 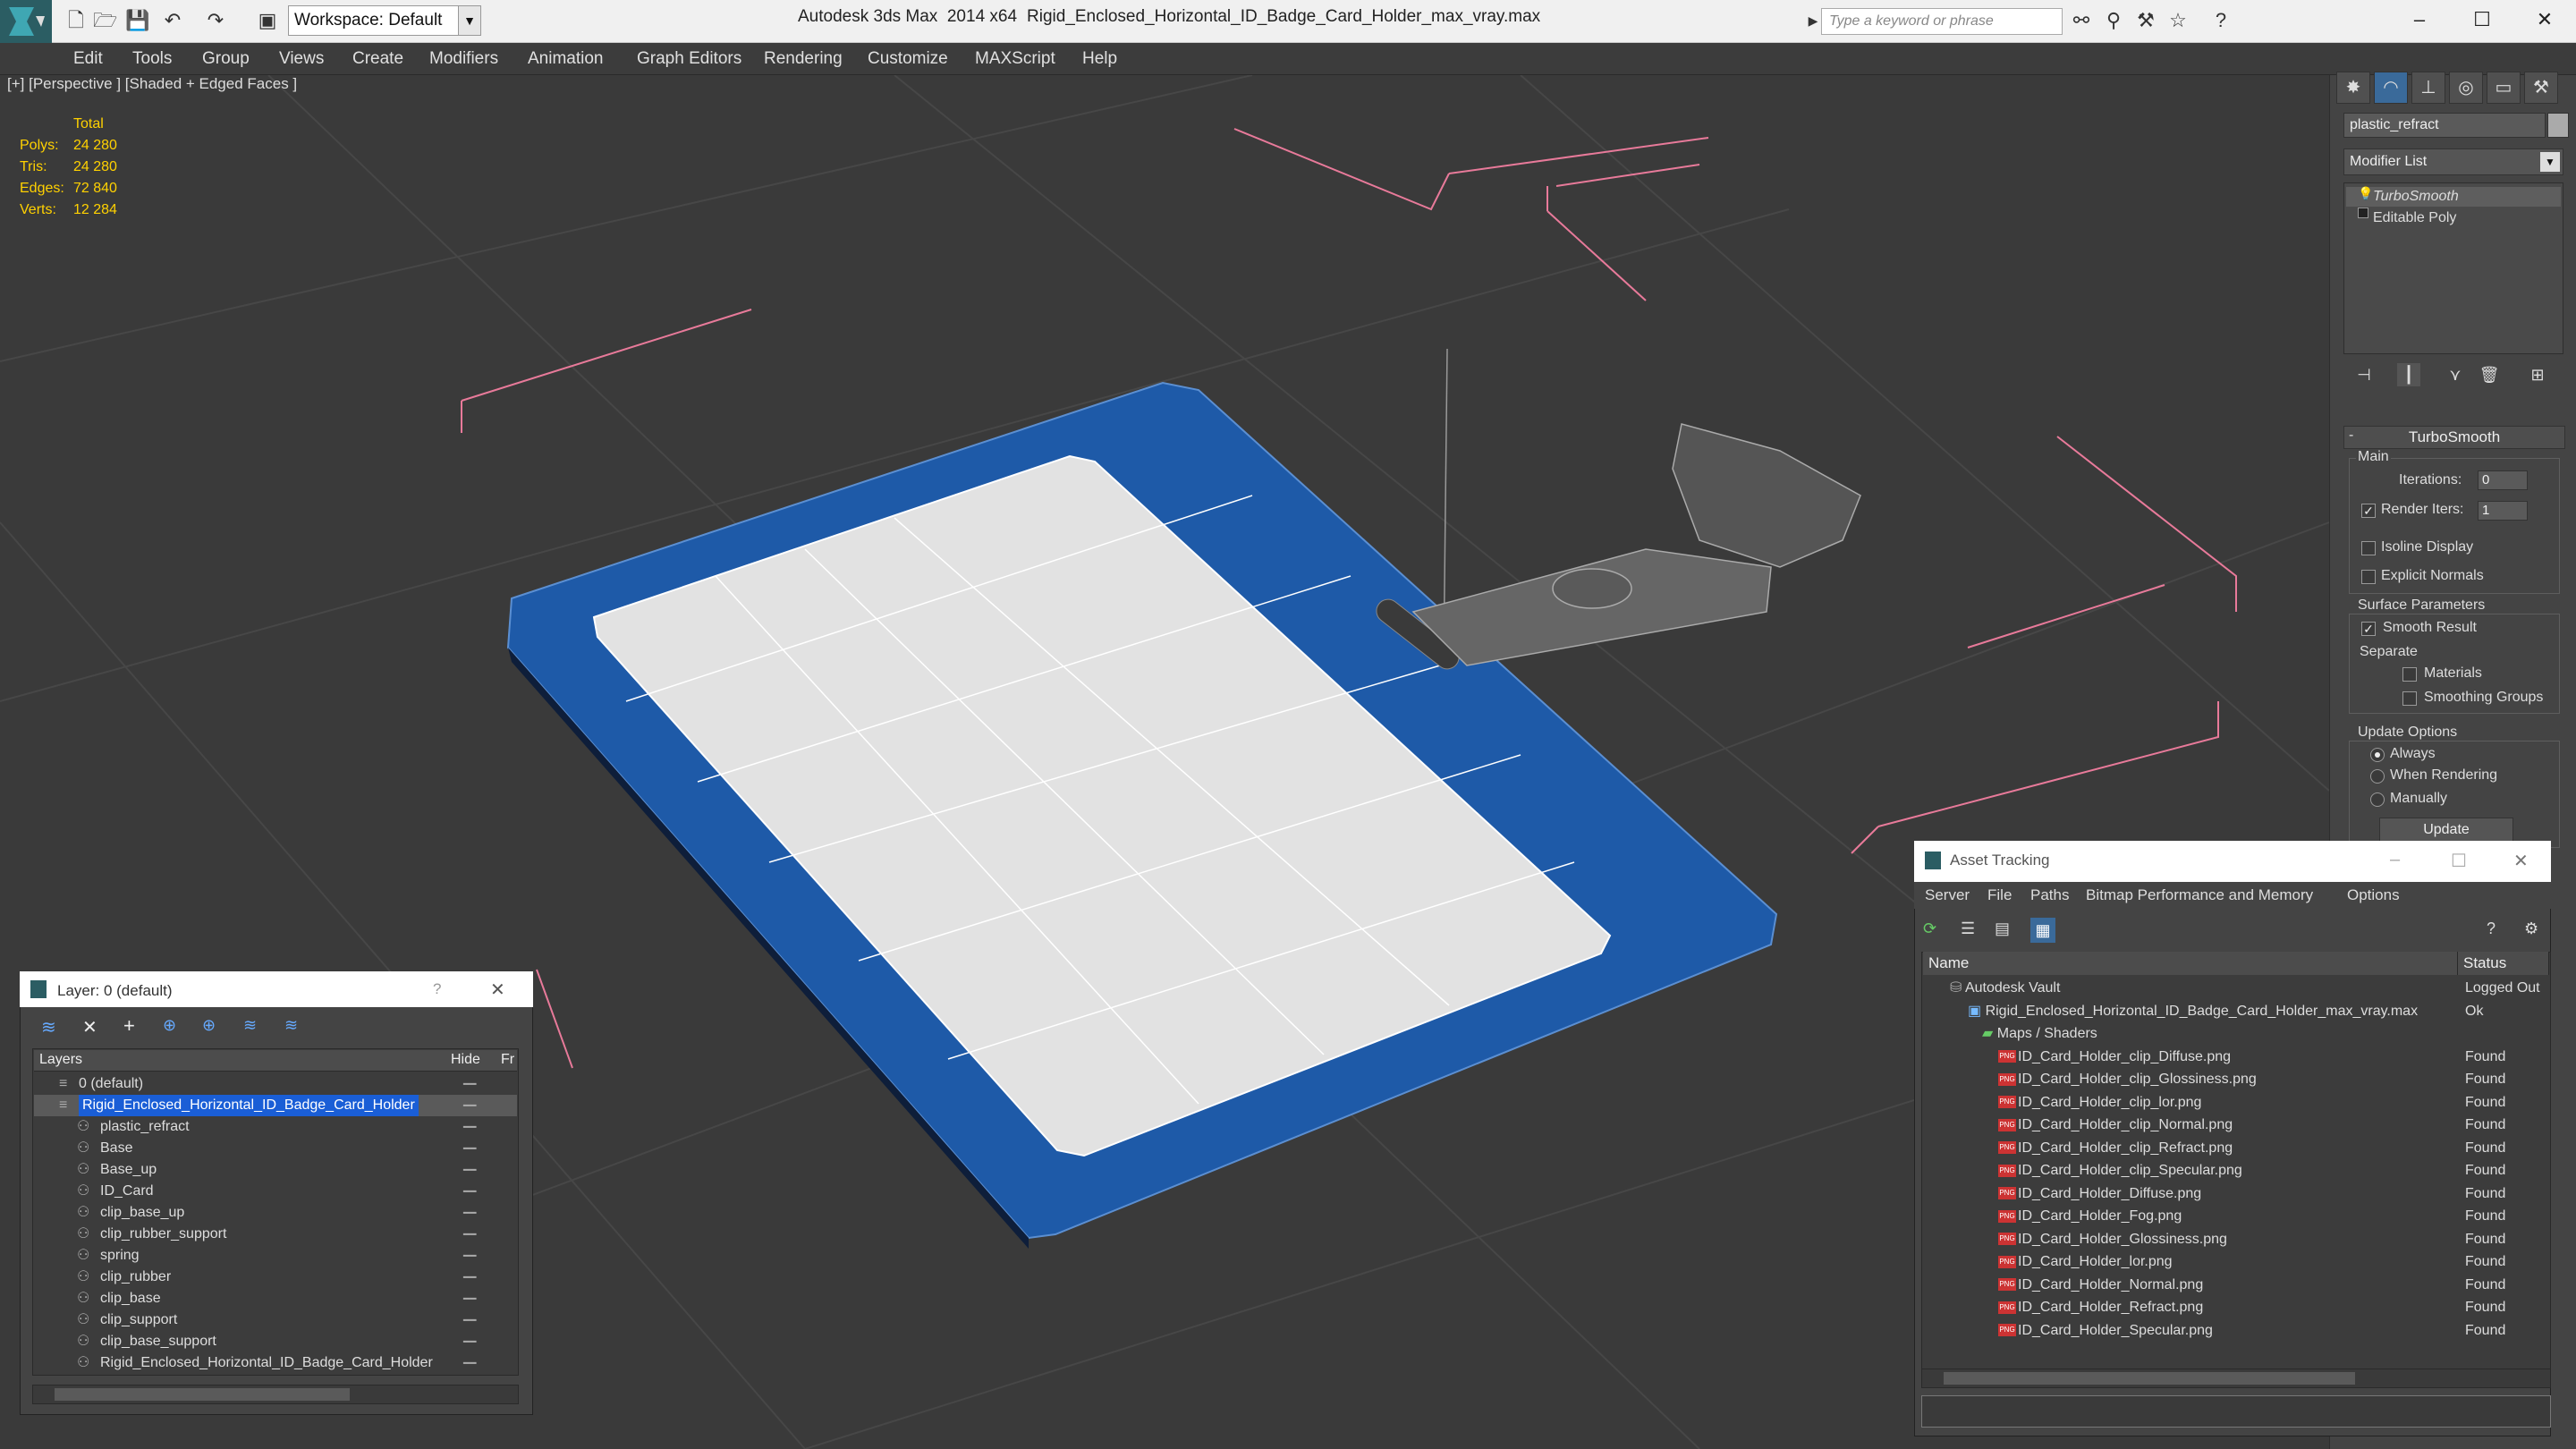 I want to click on layer-row: ⚇ spring ━━, so click(x=275, y=1256).